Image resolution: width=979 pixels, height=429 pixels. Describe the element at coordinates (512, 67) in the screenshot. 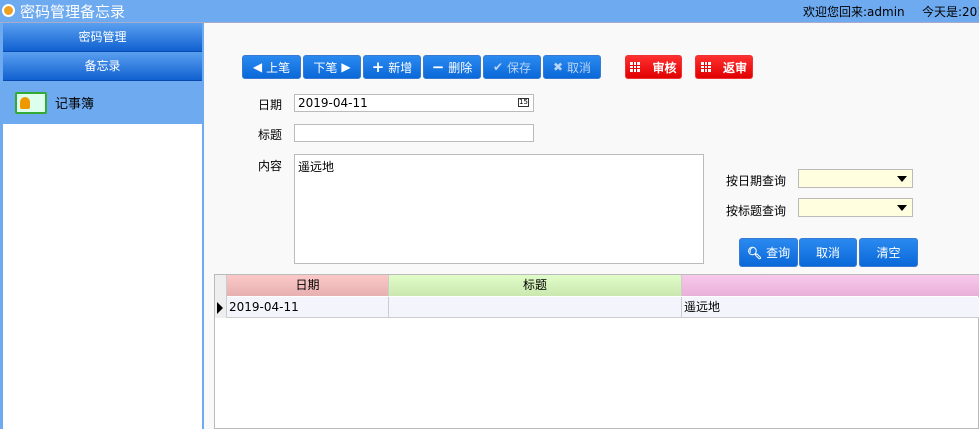

I see `save-button: ✔ 保存` at that location.